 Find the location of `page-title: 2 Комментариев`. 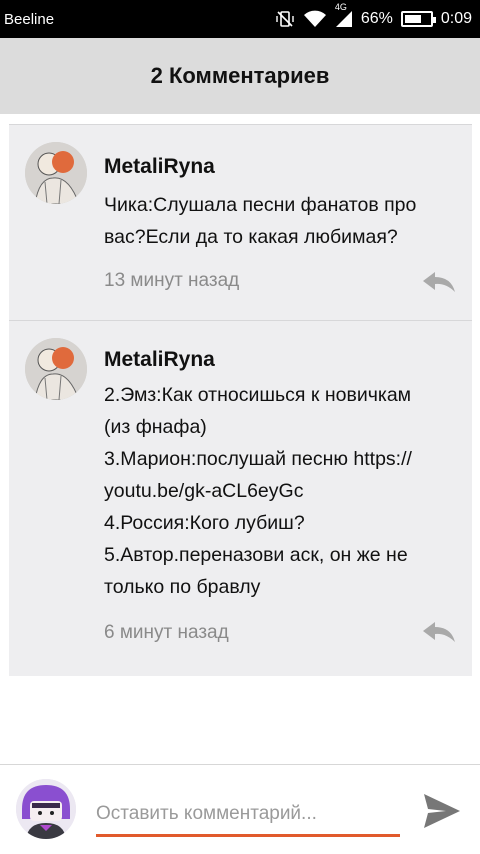

page-title: 2 Комментариев is located at coordinates (240, 75).